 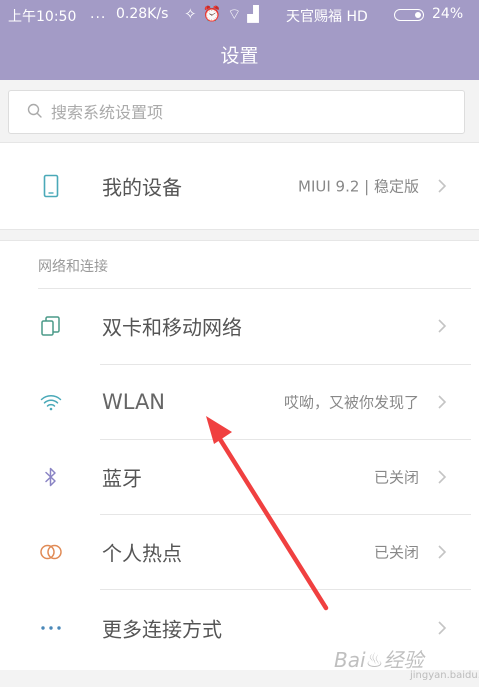 I want to click on sidebar-item-wlan: WLAN 哎呦，又被你发现了, so click(x=239, y=402).